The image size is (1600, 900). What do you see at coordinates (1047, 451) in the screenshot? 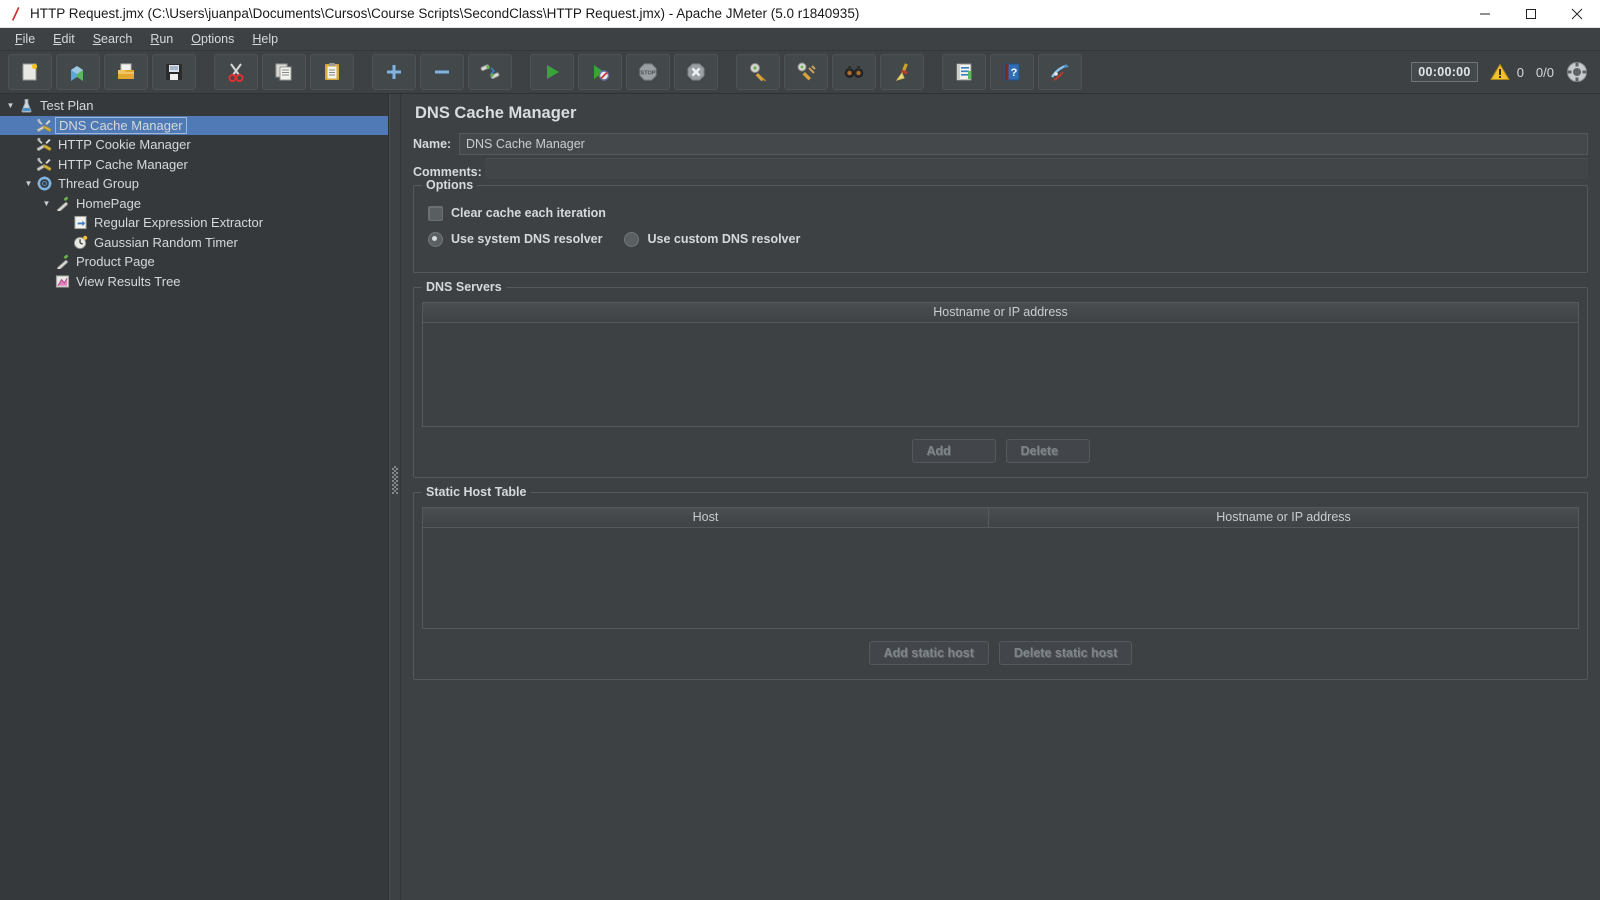
I see `delete-dns-server-button: Delete` at bounding box center [1047, 451].